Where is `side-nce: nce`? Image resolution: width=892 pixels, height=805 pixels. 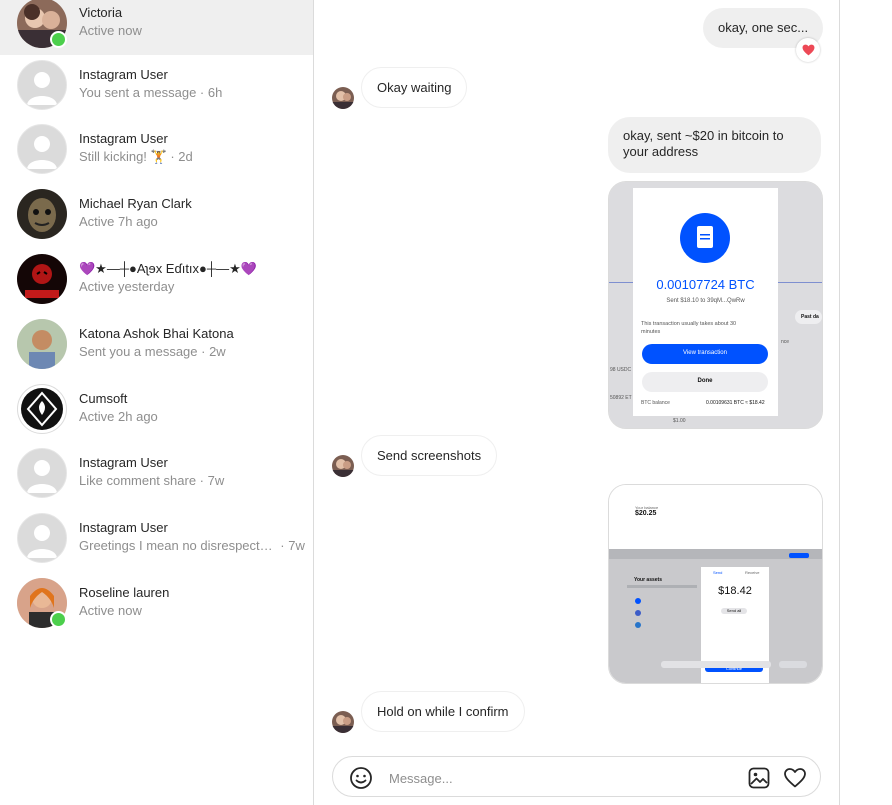 side-nce: nce is located at coordinates (785, 342).